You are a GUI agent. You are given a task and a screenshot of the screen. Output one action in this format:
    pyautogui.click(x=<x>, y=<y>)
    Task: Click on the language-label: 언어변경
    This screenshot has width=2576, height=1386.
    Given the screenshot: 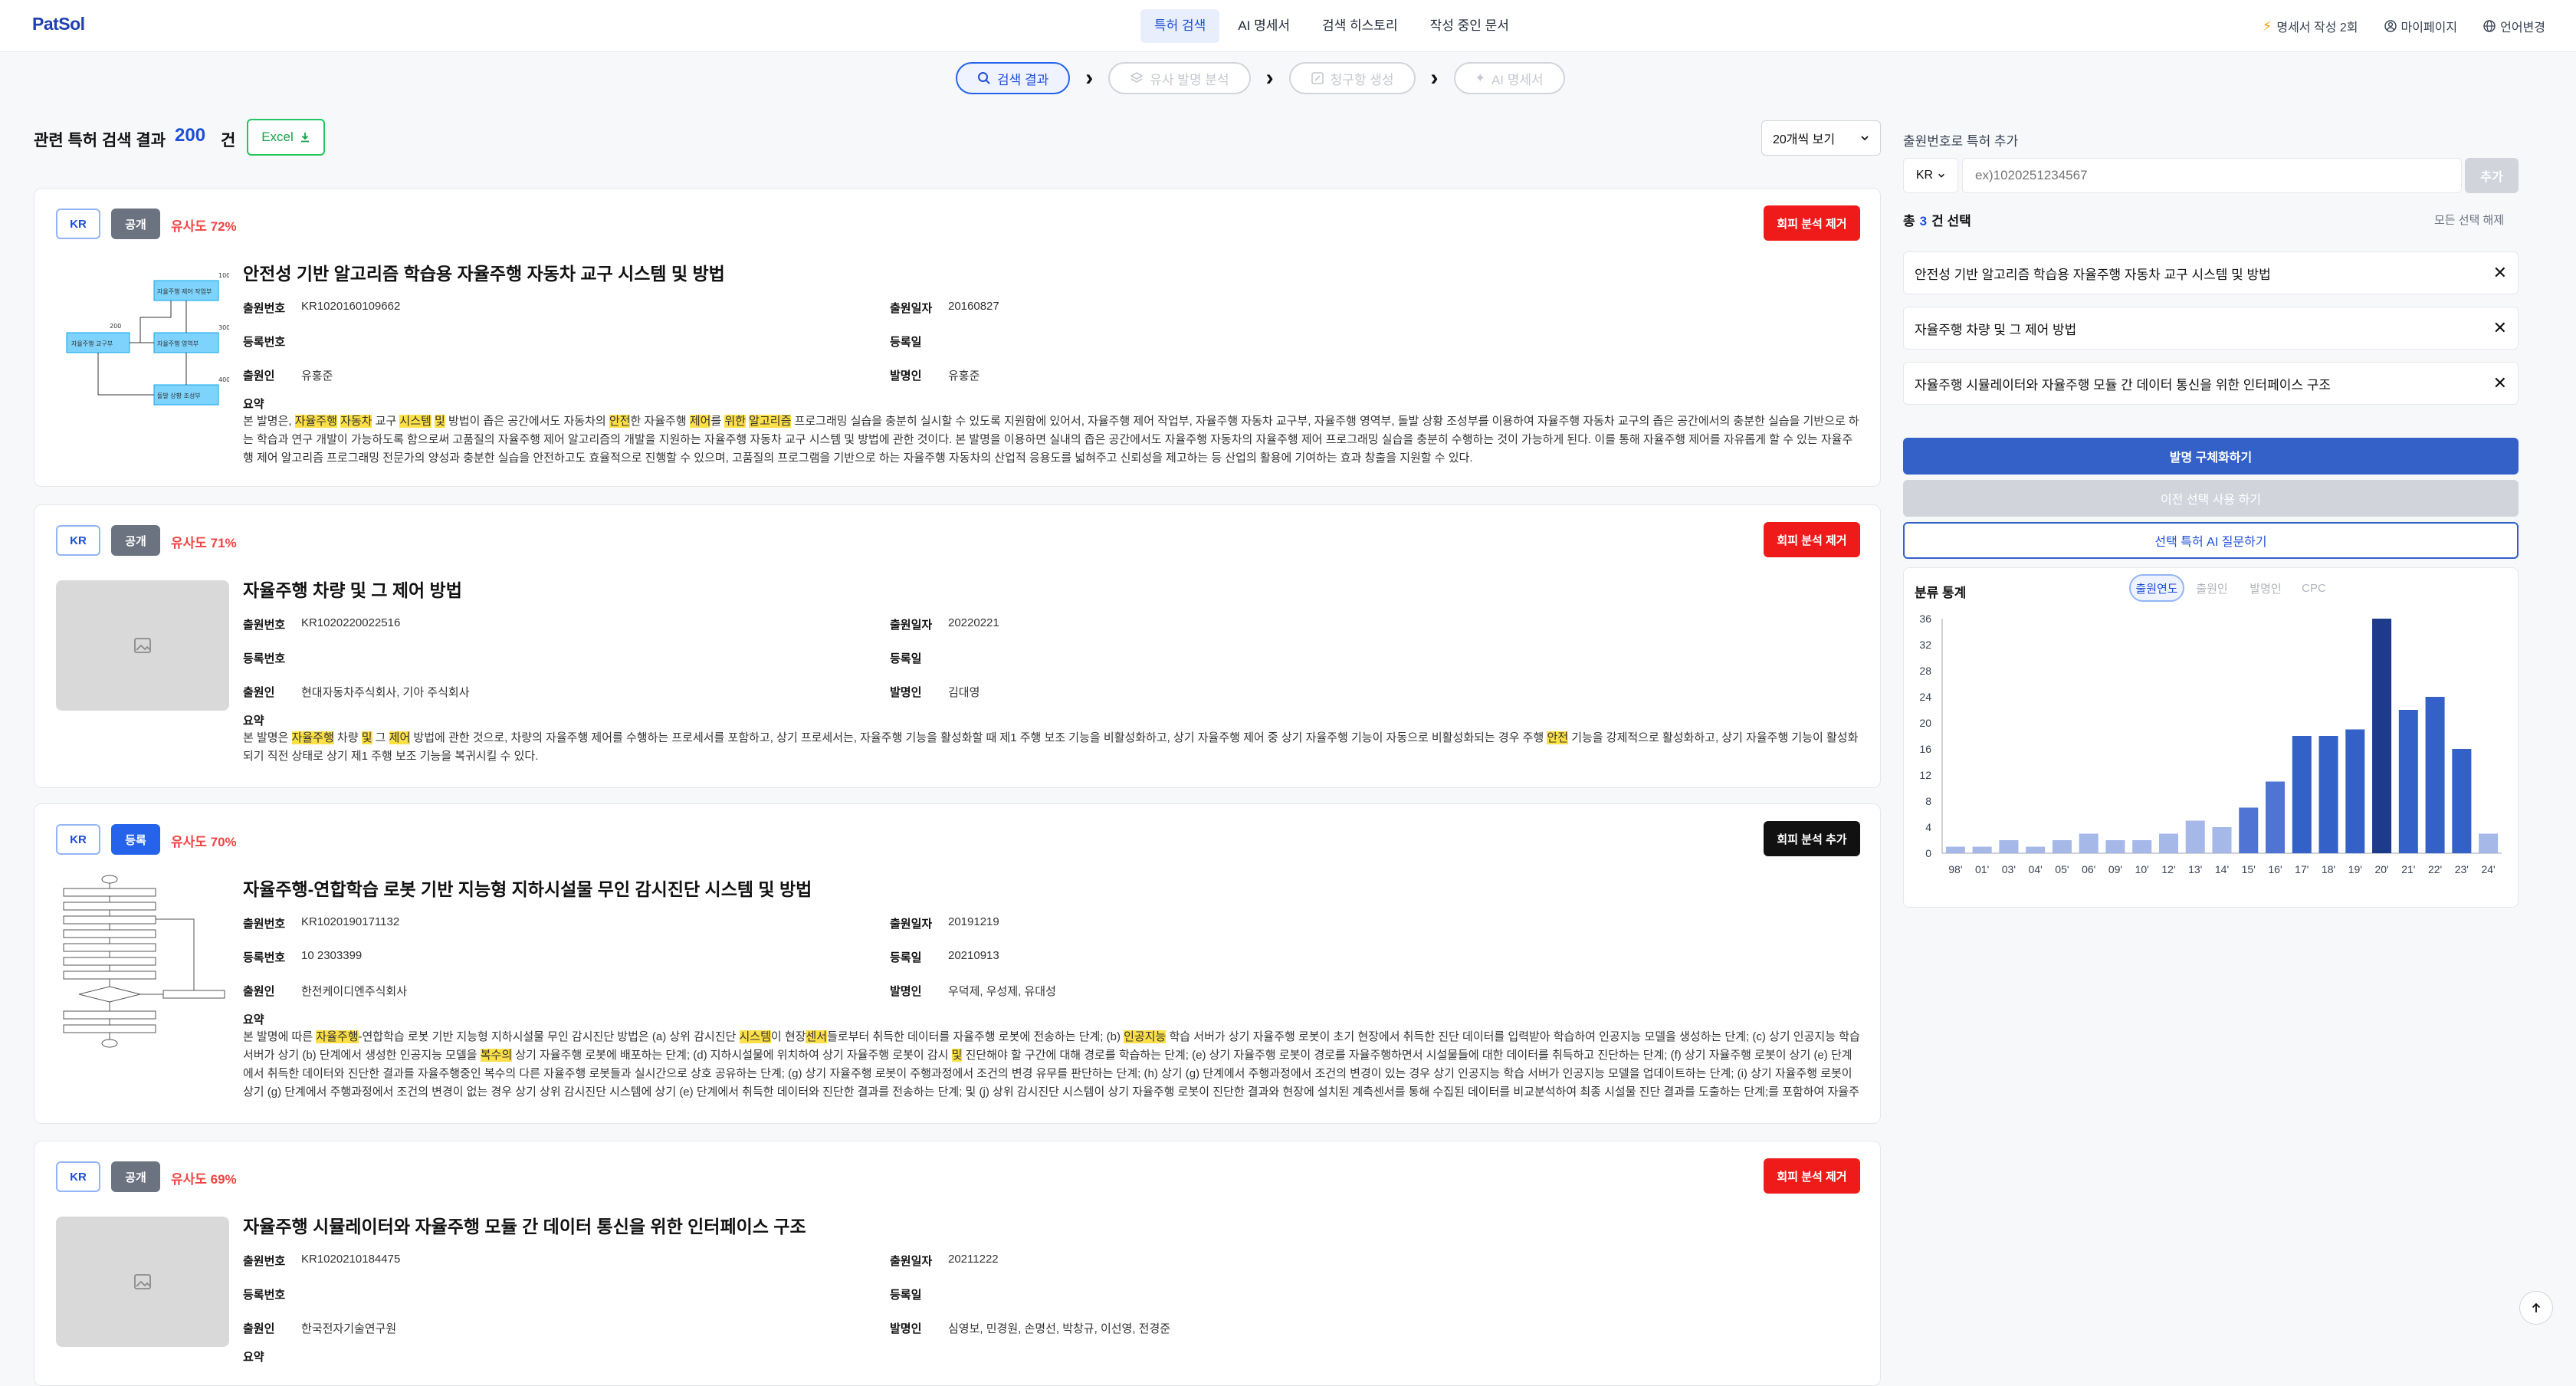 What is the action you would take?
    pyautogui.click(x=2522, y=27)
    